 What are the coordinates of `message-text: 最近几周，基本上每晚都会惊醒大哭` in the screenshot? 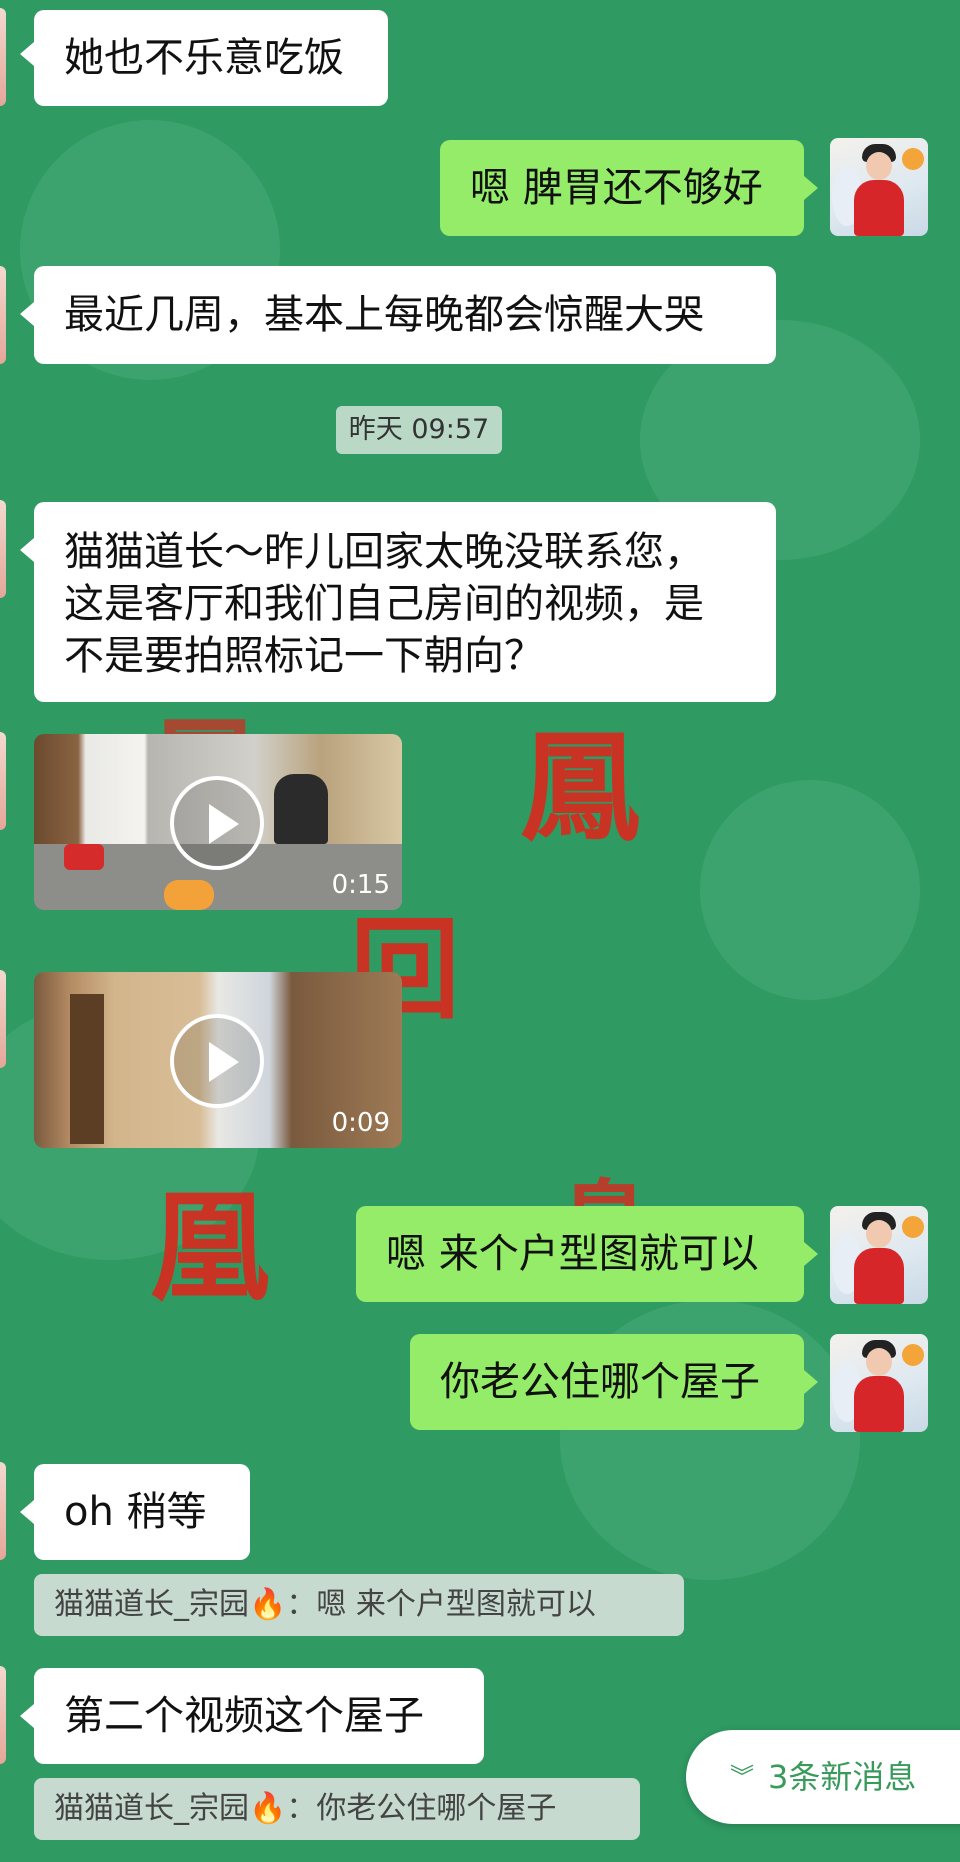 It's located at (384, 315).